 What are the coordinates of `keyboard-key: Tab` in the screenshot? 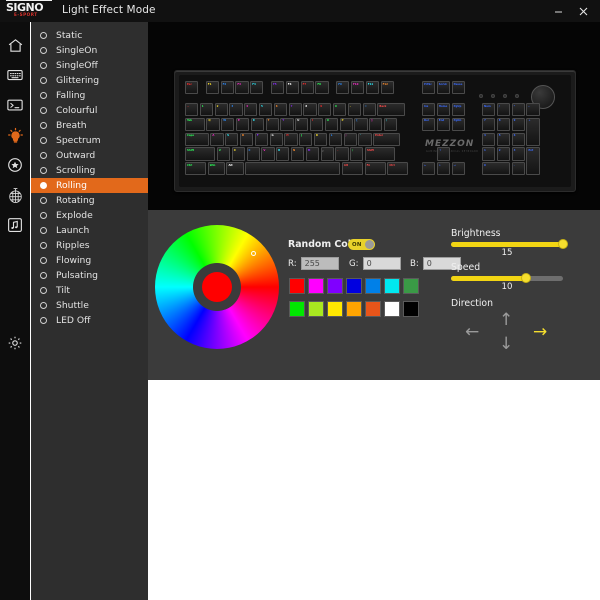 It's located at (195, 124).